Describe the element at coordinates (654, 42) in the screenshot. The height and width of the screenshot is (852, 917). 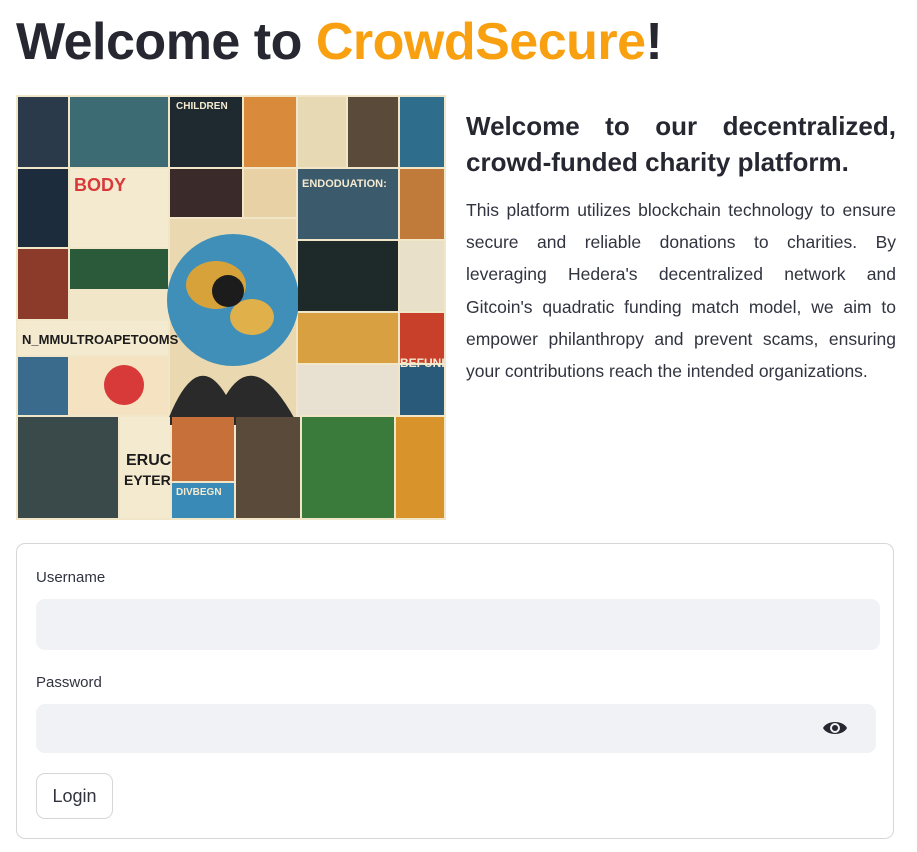
I see `title-suffix: !` at that location.